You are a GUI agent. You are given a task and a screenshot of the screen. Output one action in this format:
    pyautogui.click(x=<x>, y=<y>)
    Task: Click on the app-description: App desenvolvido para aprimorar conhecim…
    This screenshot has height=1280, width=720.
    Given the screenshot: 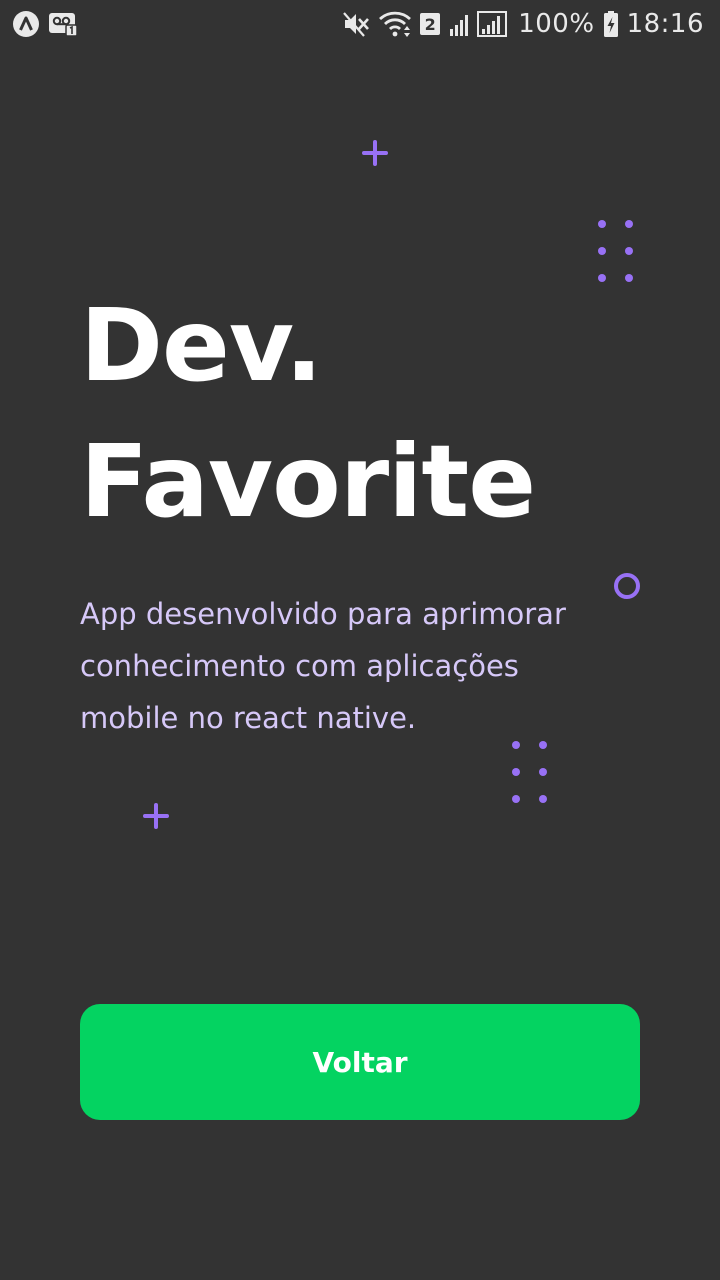 What is the action you would take?
    pyautogui.click(x=323, y=666)
    